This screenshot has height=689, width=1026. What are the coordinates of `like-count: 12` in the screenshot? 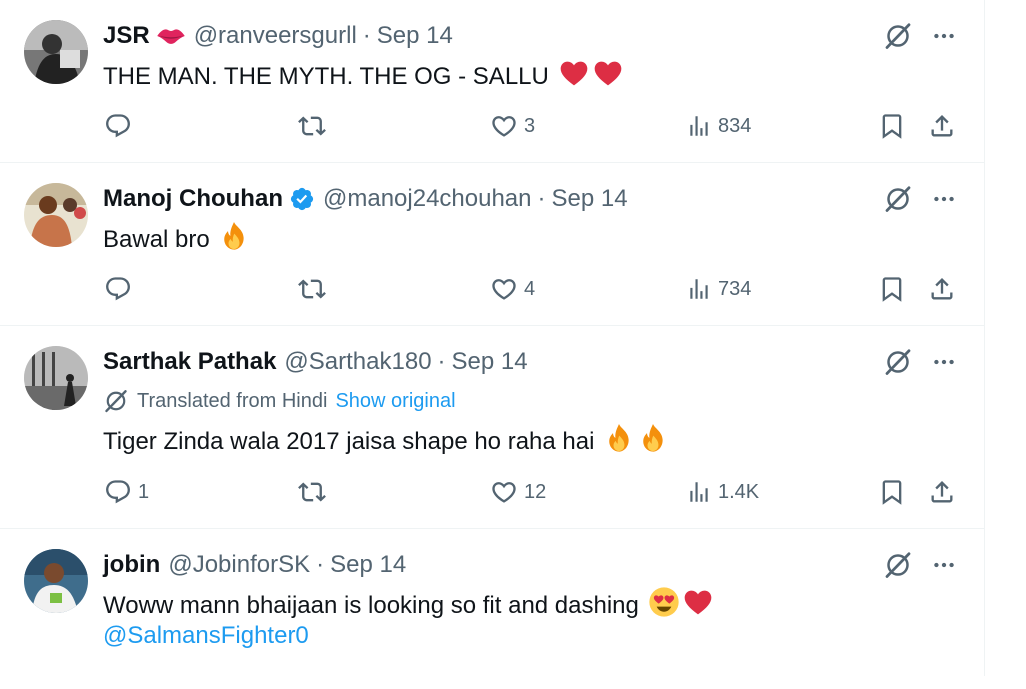 It's located at (535, 491).